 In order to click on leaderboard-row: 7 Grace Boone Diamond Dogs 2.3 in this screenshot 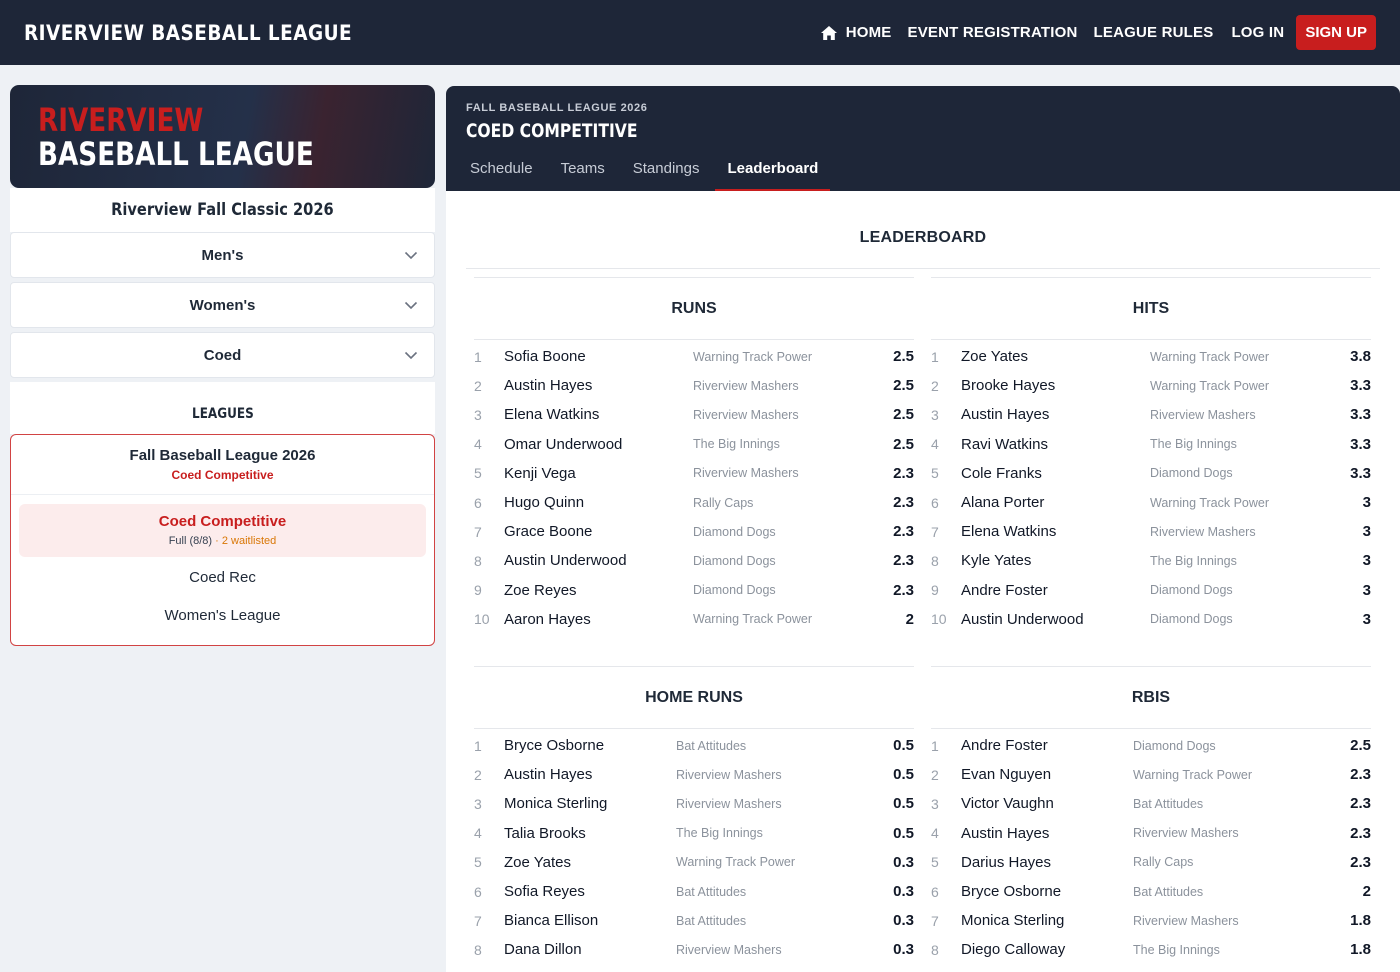, I will do `click(694, 531)`.